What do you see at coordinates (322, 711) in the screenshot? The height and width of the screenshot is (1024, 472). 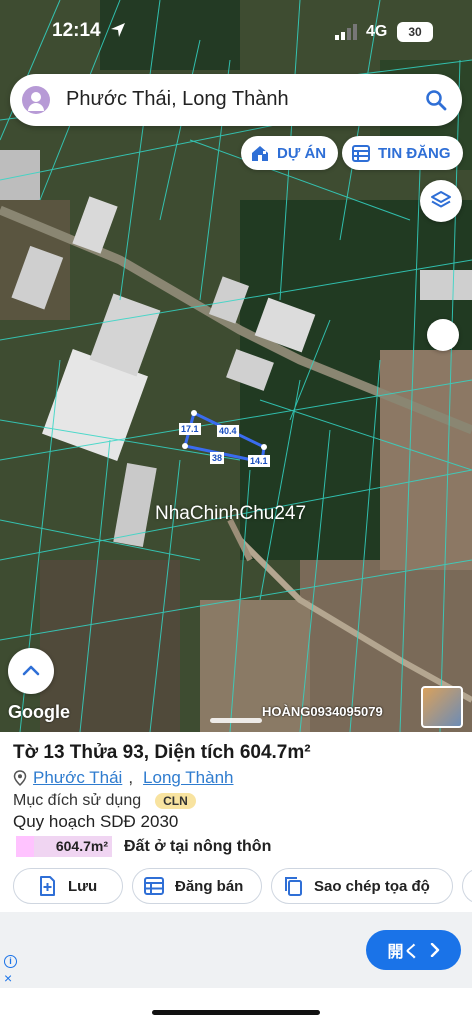 I see `contact-phone: HOÀNG0934095079` at bounding box center [322, 711].